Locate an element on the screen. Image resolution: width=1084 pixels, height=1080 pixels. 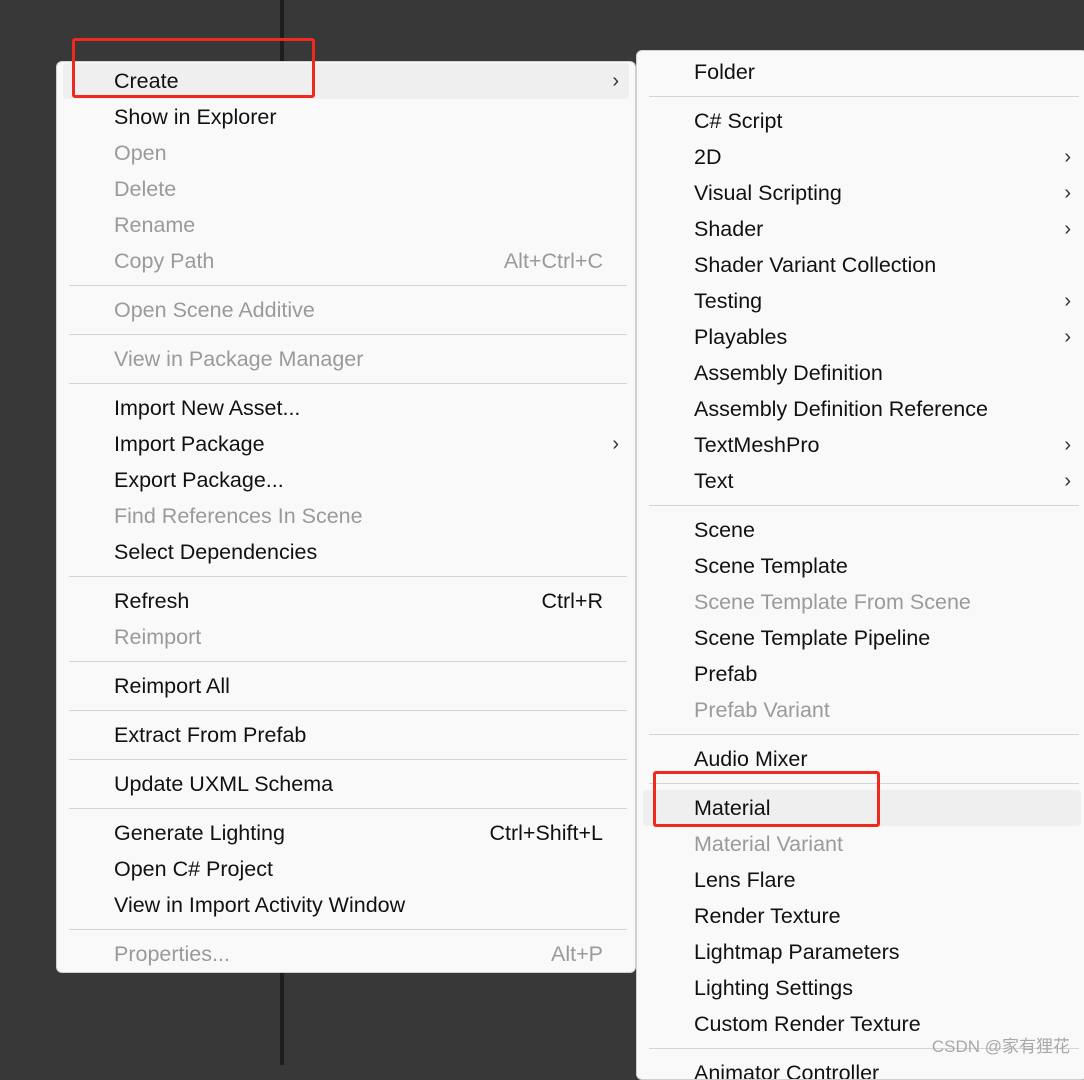
menu-item-rename: Rename is located at coordinates (346, 225).